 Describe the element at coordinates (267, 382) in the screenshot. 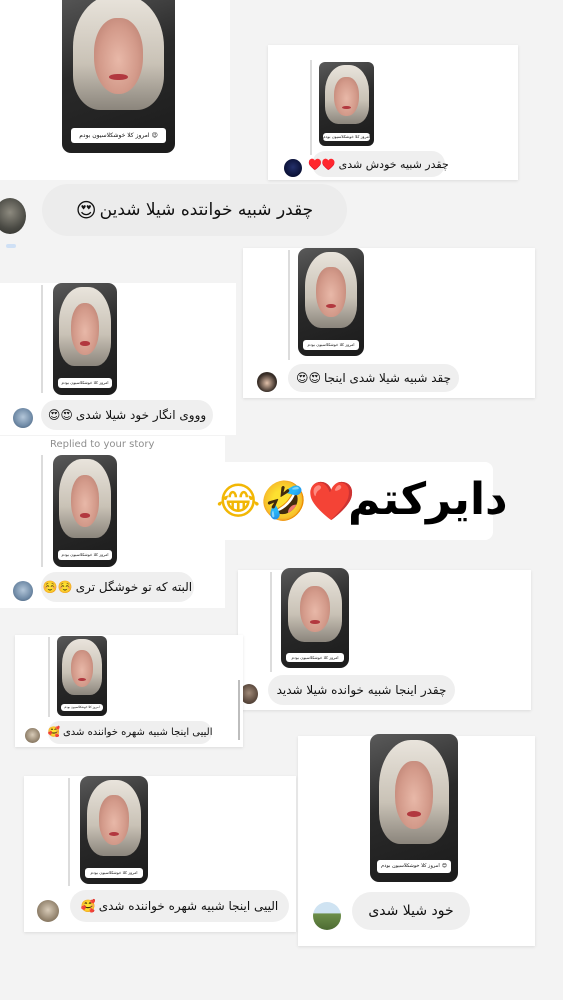

I see `avatar-girl-photo` at that location.